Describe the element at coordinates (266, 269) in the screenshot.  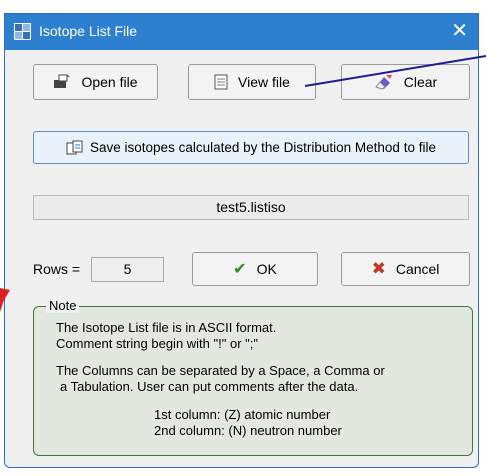
I see `ok-label: OK` at that location.